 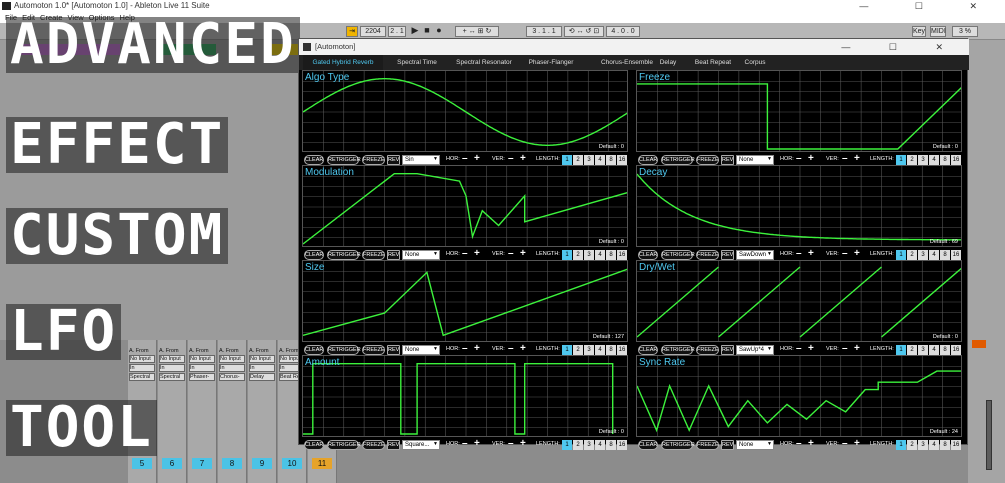 I want to click on lfo-graph-panel: Algo Type Default : 0, so click(x=465, y=111).